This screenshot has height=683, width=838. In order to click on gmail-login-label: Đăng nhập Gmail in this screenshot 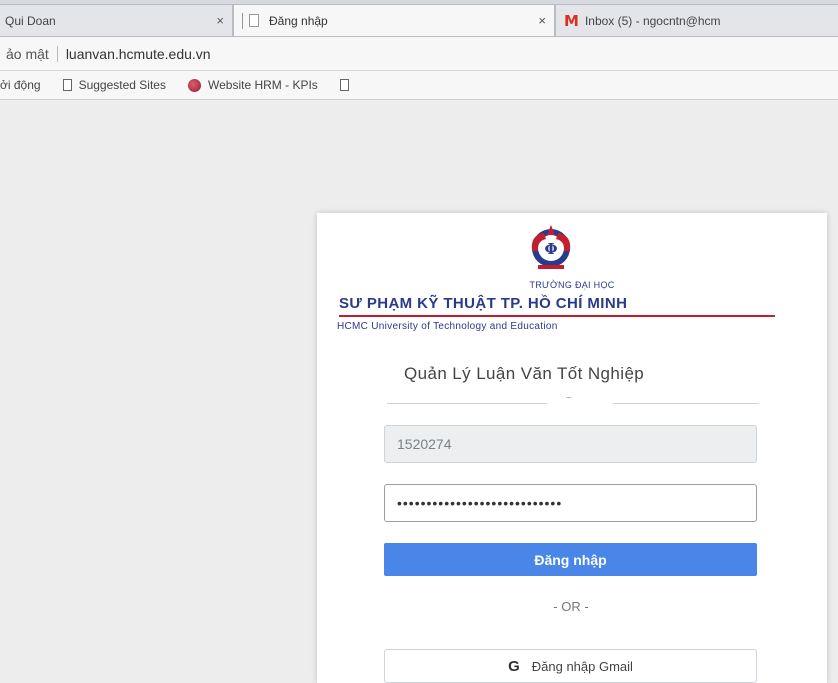, I will do `click(582, 666)`.